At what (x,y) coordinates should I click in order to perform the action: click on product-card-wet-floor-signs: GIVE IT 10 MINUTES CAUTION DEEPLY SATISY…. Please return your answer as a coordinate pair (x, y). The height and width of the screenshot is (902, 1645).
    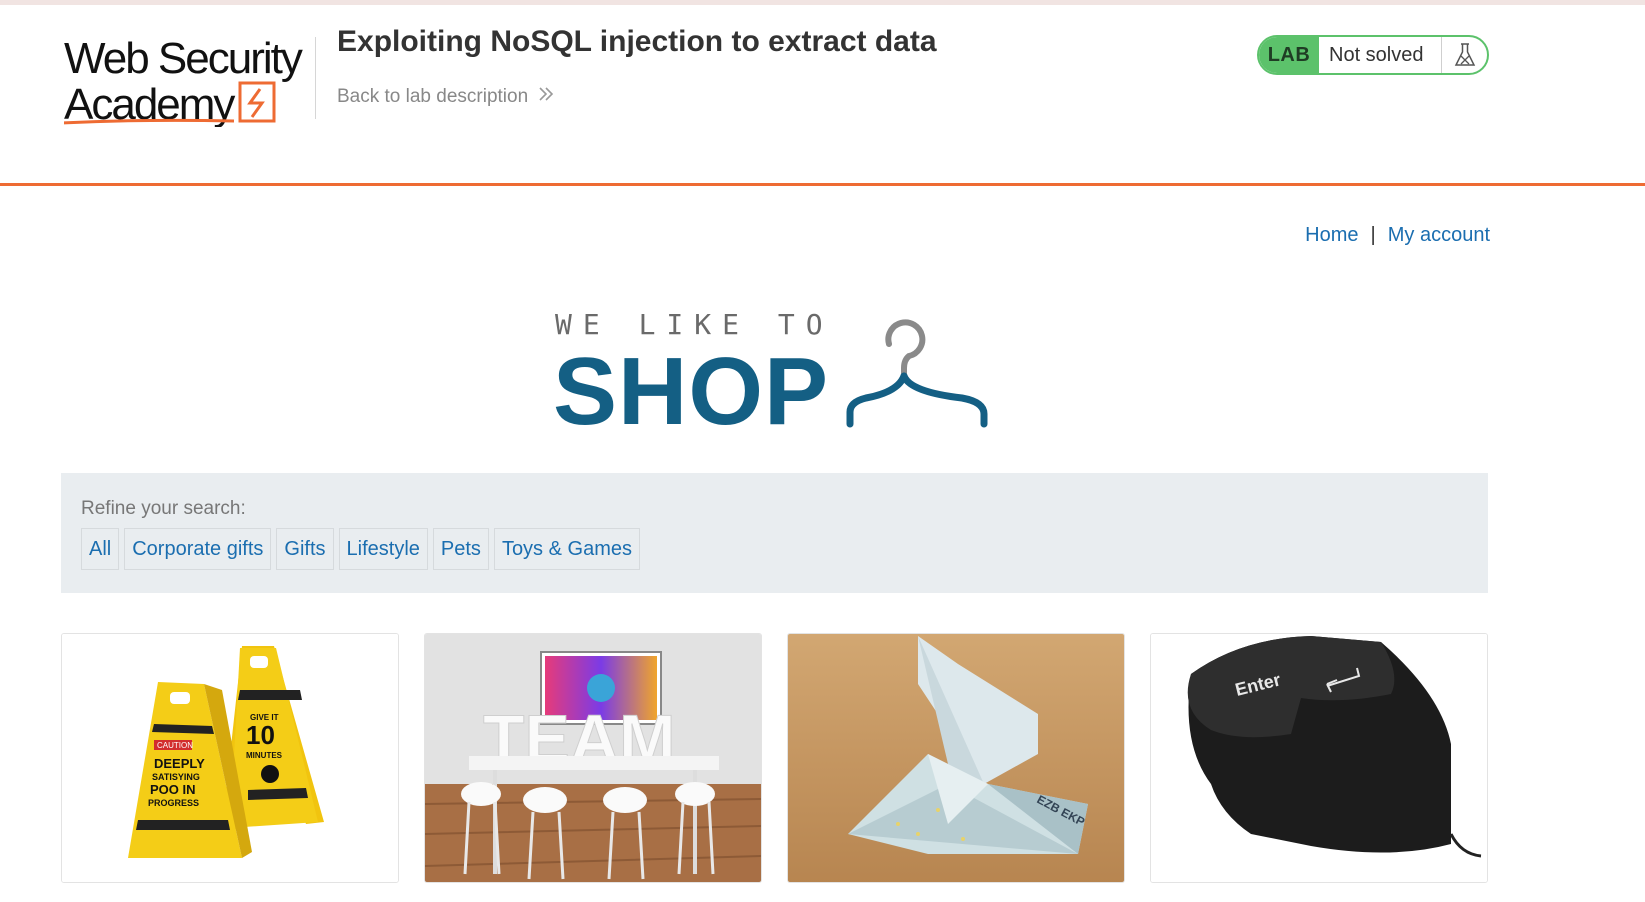
    Looking at the image, I should click on (230, 758).